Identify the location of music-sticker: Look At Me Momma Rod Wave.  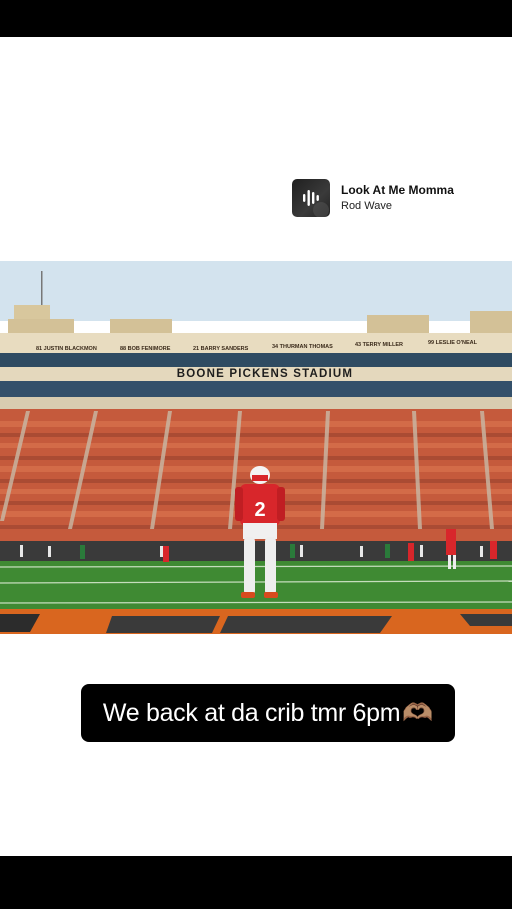
(373, 198).